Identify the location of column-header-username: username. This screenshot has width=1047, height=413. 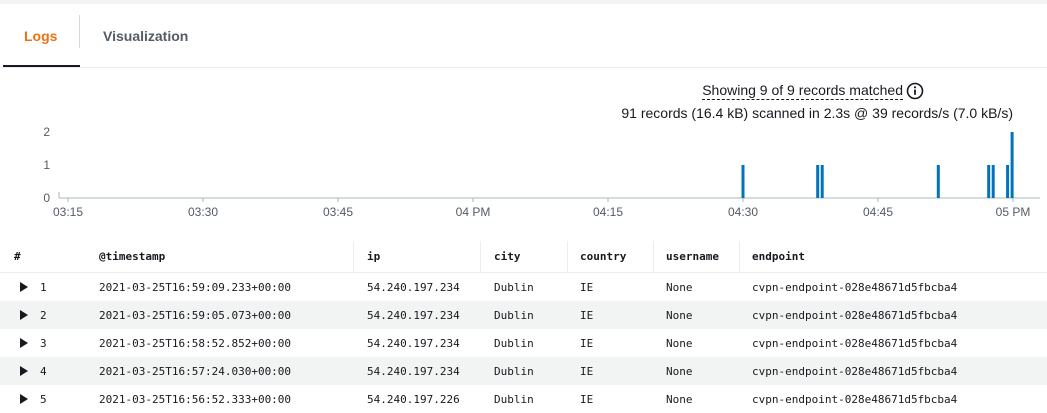
(692, 256).